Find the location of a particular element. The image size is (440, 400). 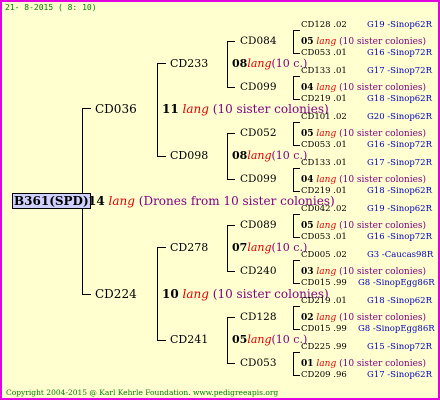

g3-queen: CD128 is located at coordinates (258, 317).